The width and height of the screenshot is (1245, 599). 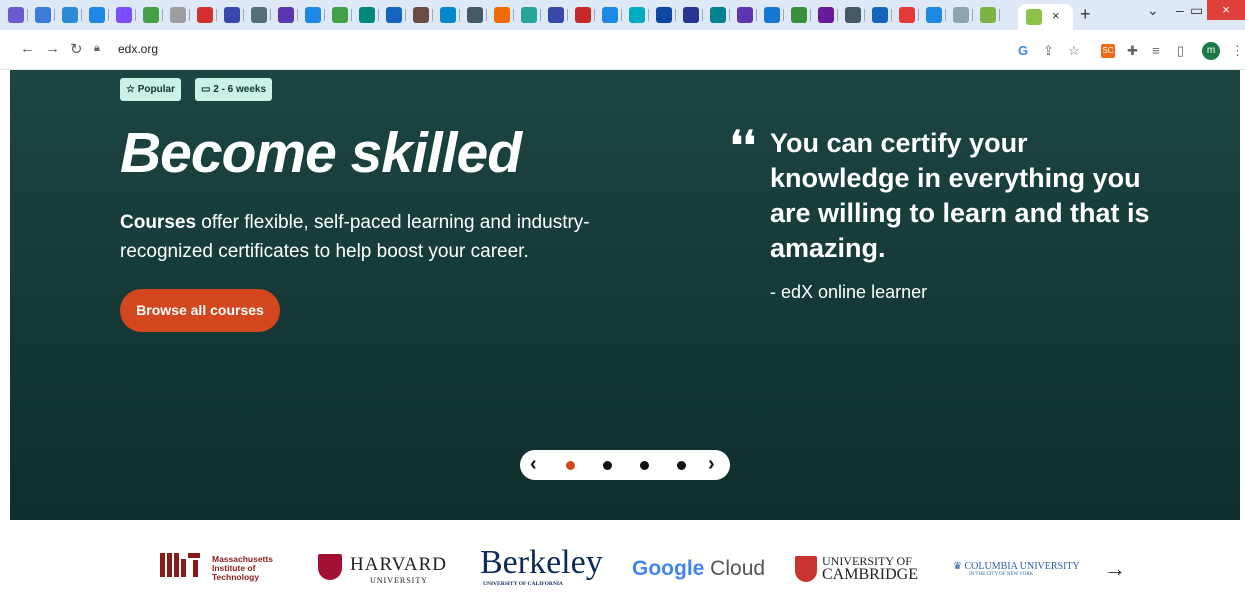 I want to click on active-tab: ×, so click(x=1045, y=17).